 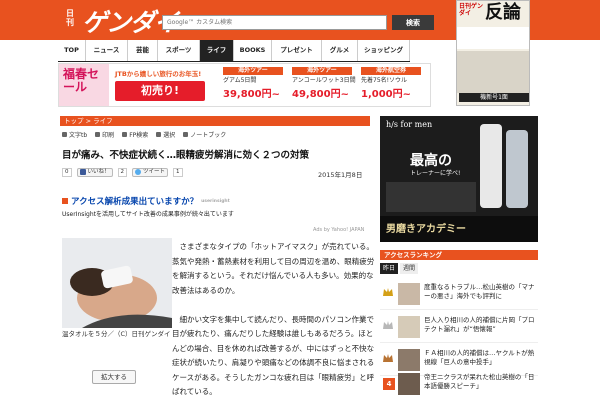 I want to click on breadcrumb: トップ > ライフ, so click(x=215, y=121).